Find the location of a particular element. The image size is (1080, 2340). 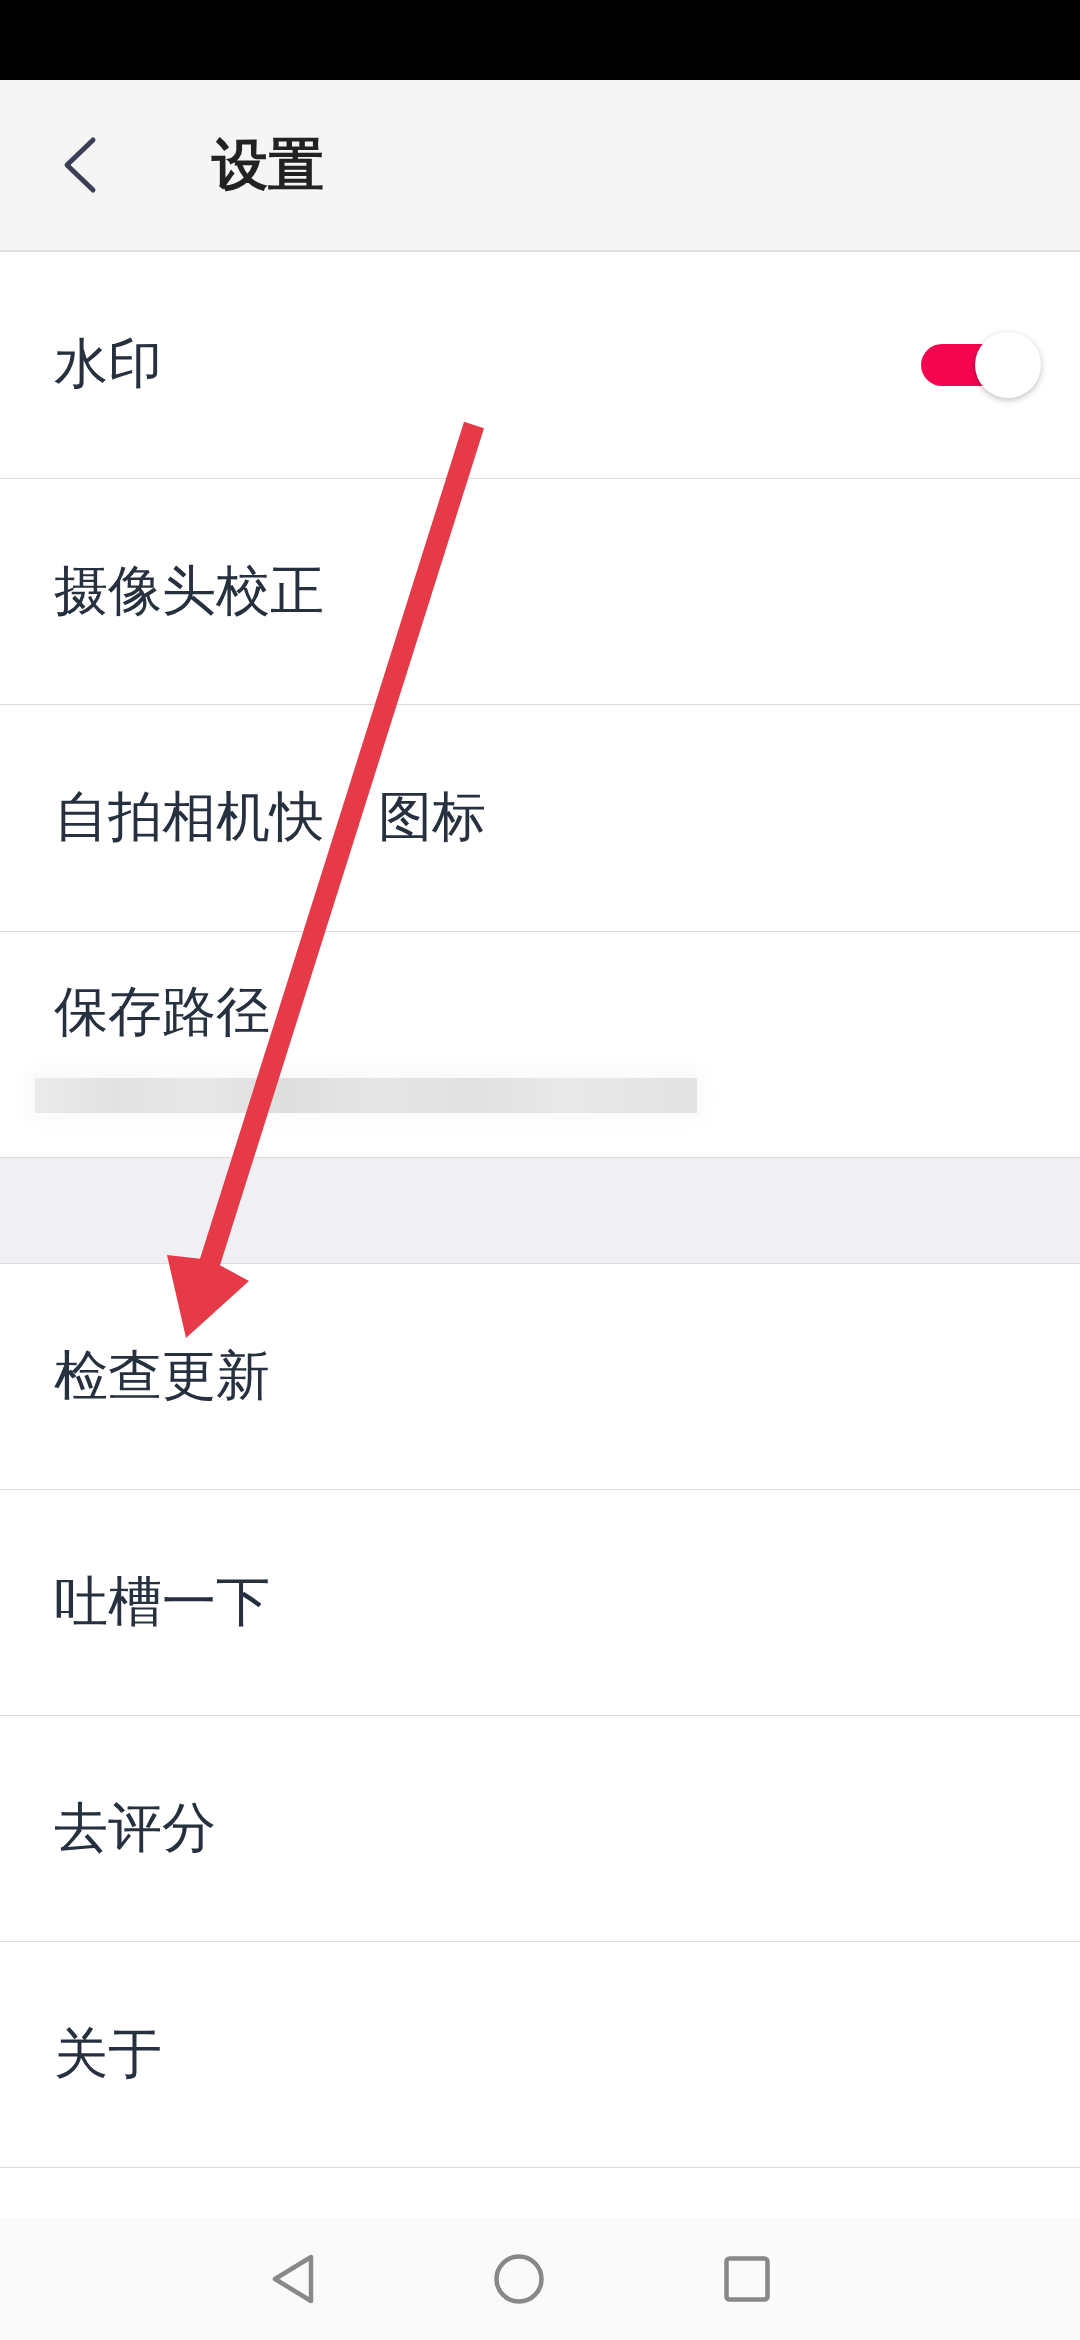

settings-item: 摄像头校正 is located at coordinates (189, 591).